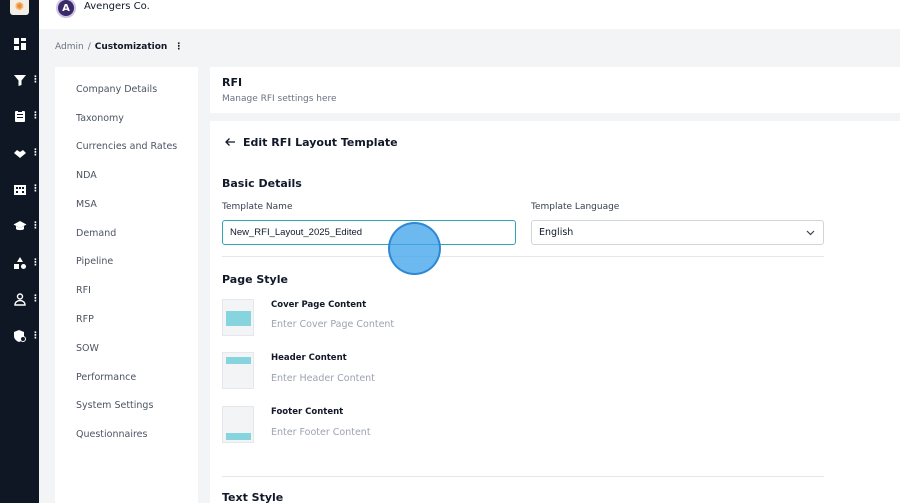  What do you see at coordinates (87, 348) in the screenshot?
I see `settings-nav-item-sow: SOW` at bounding box center [87, 348].